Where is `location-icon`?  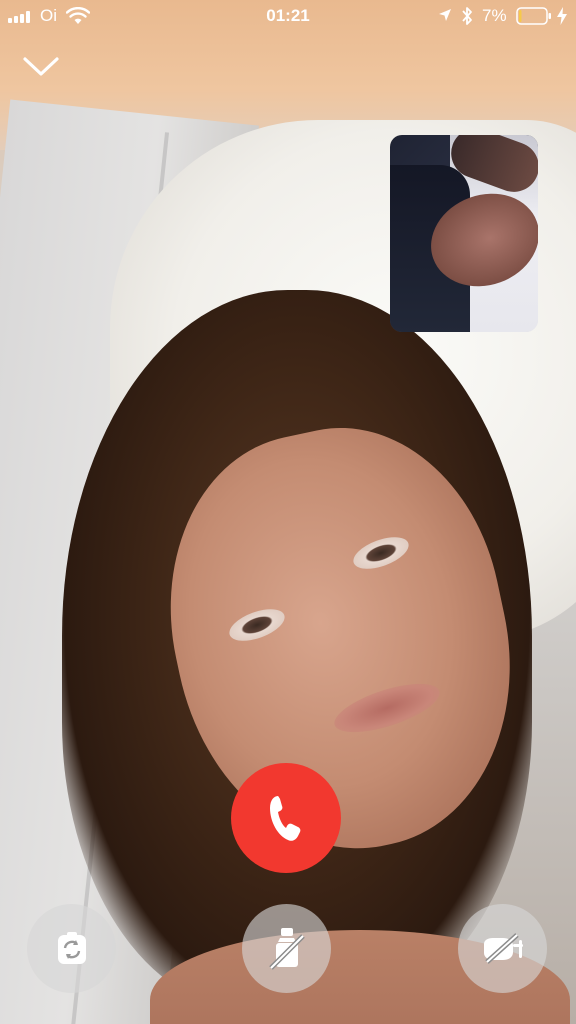
location-icon is located at coordinates (445, 15).